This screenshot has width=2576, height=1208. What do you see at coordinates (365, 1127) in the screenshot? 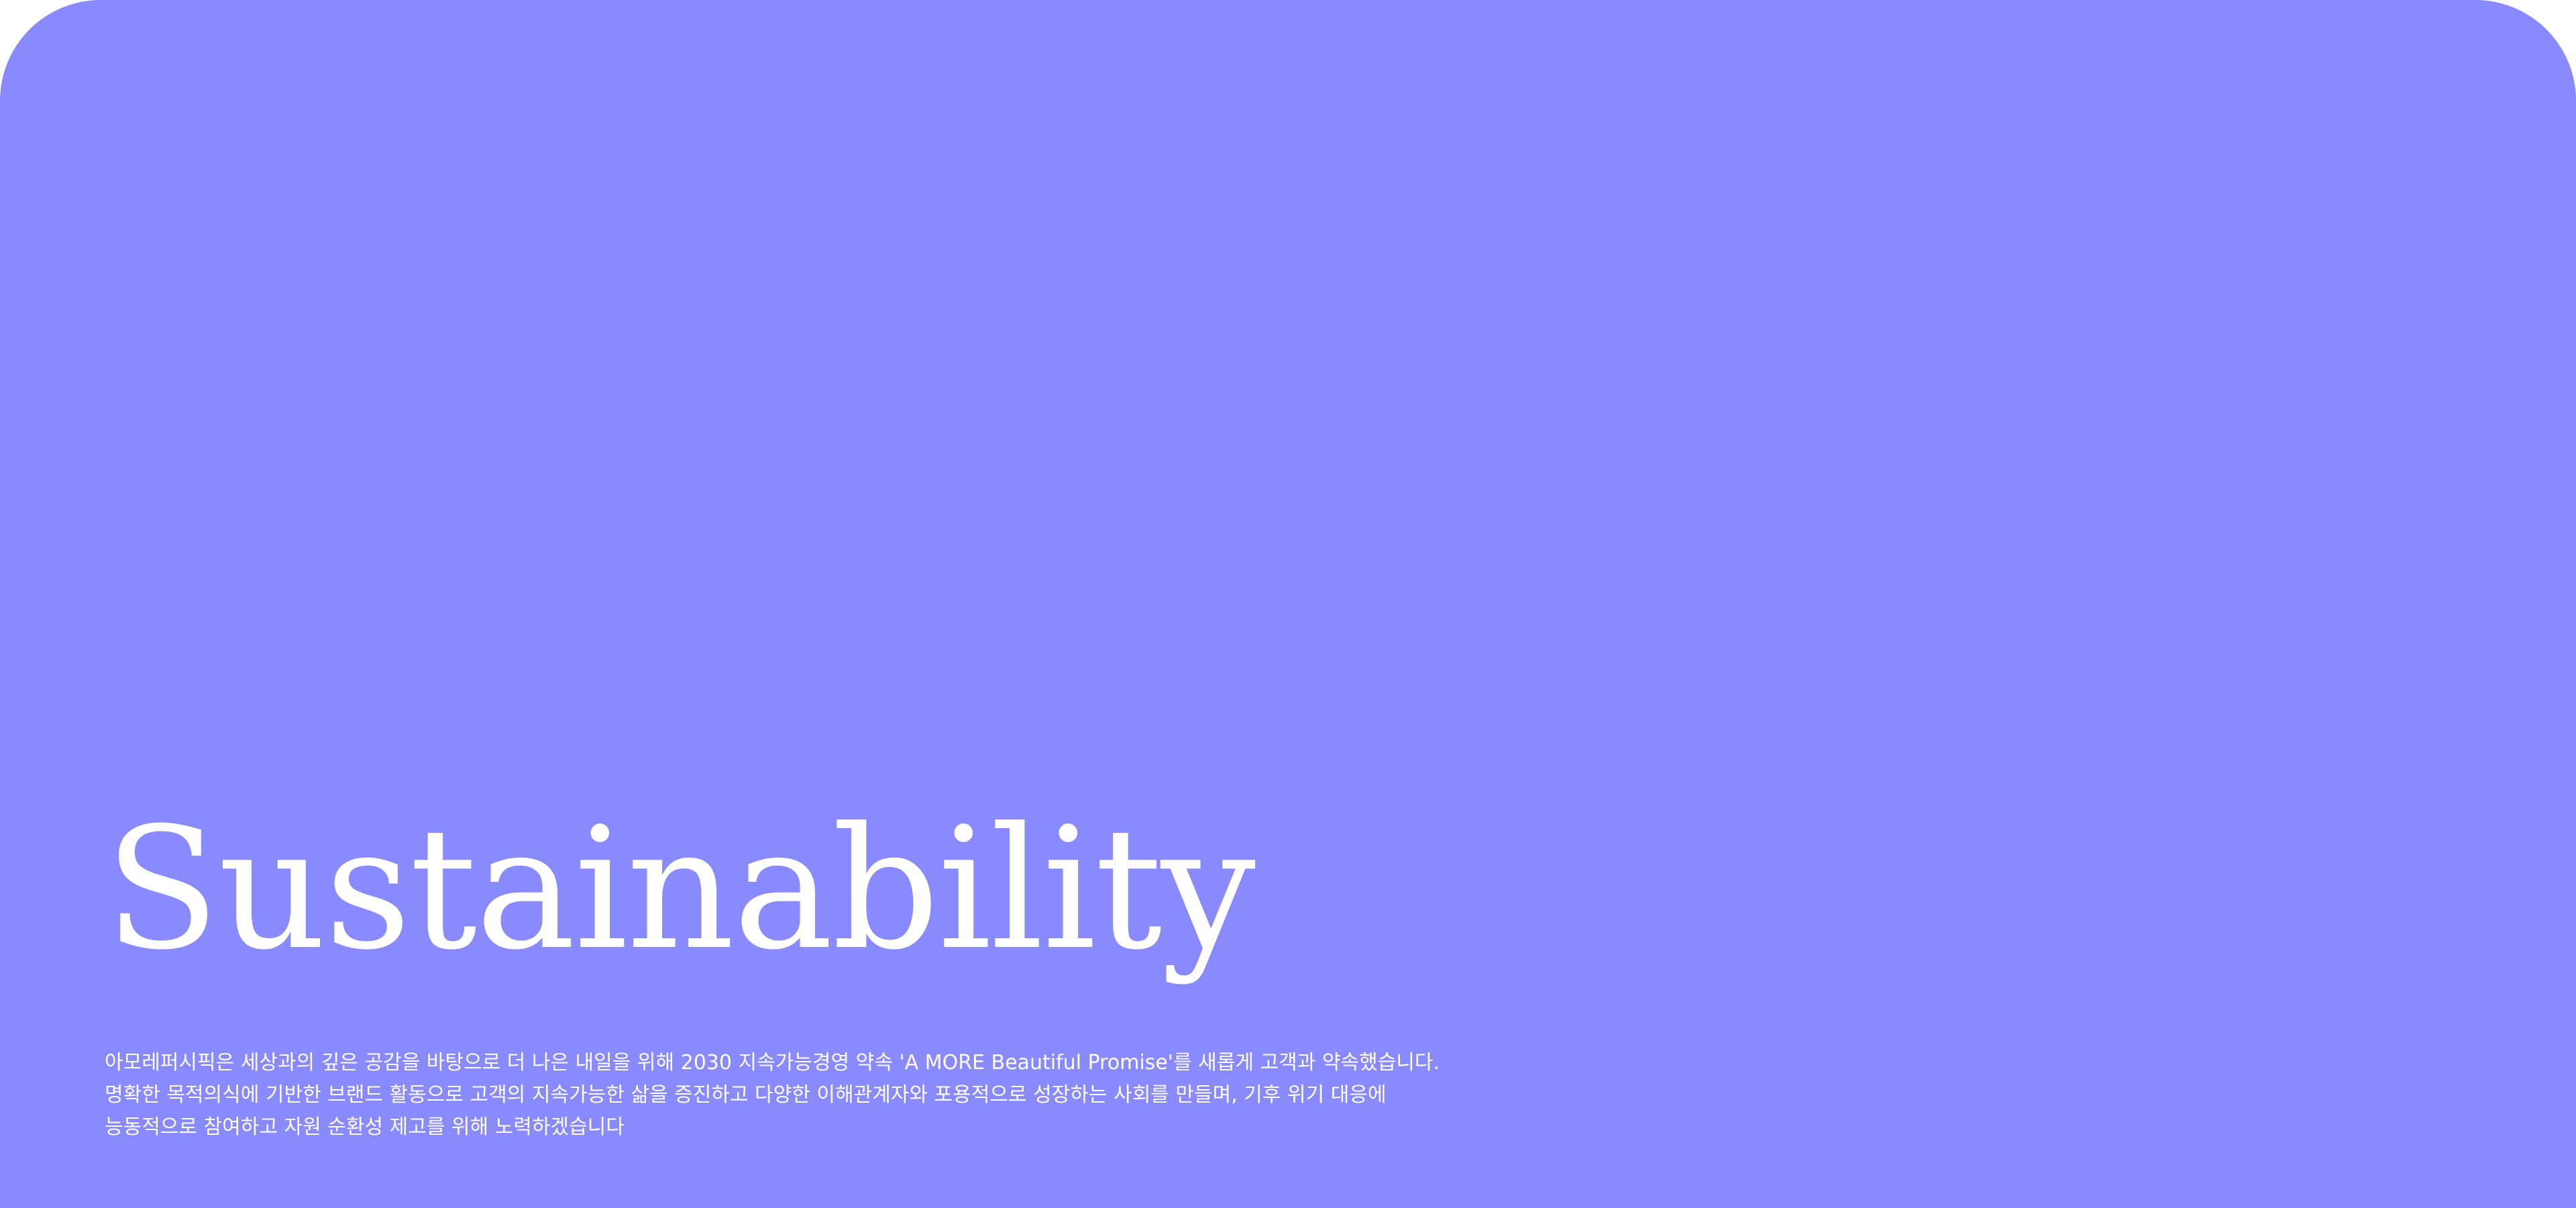
I see `hero-description-line: 능동적으로 참여하고 자원 순환성 제고를 위해 노력하겠습니다` at bounding box center [365, 1127].